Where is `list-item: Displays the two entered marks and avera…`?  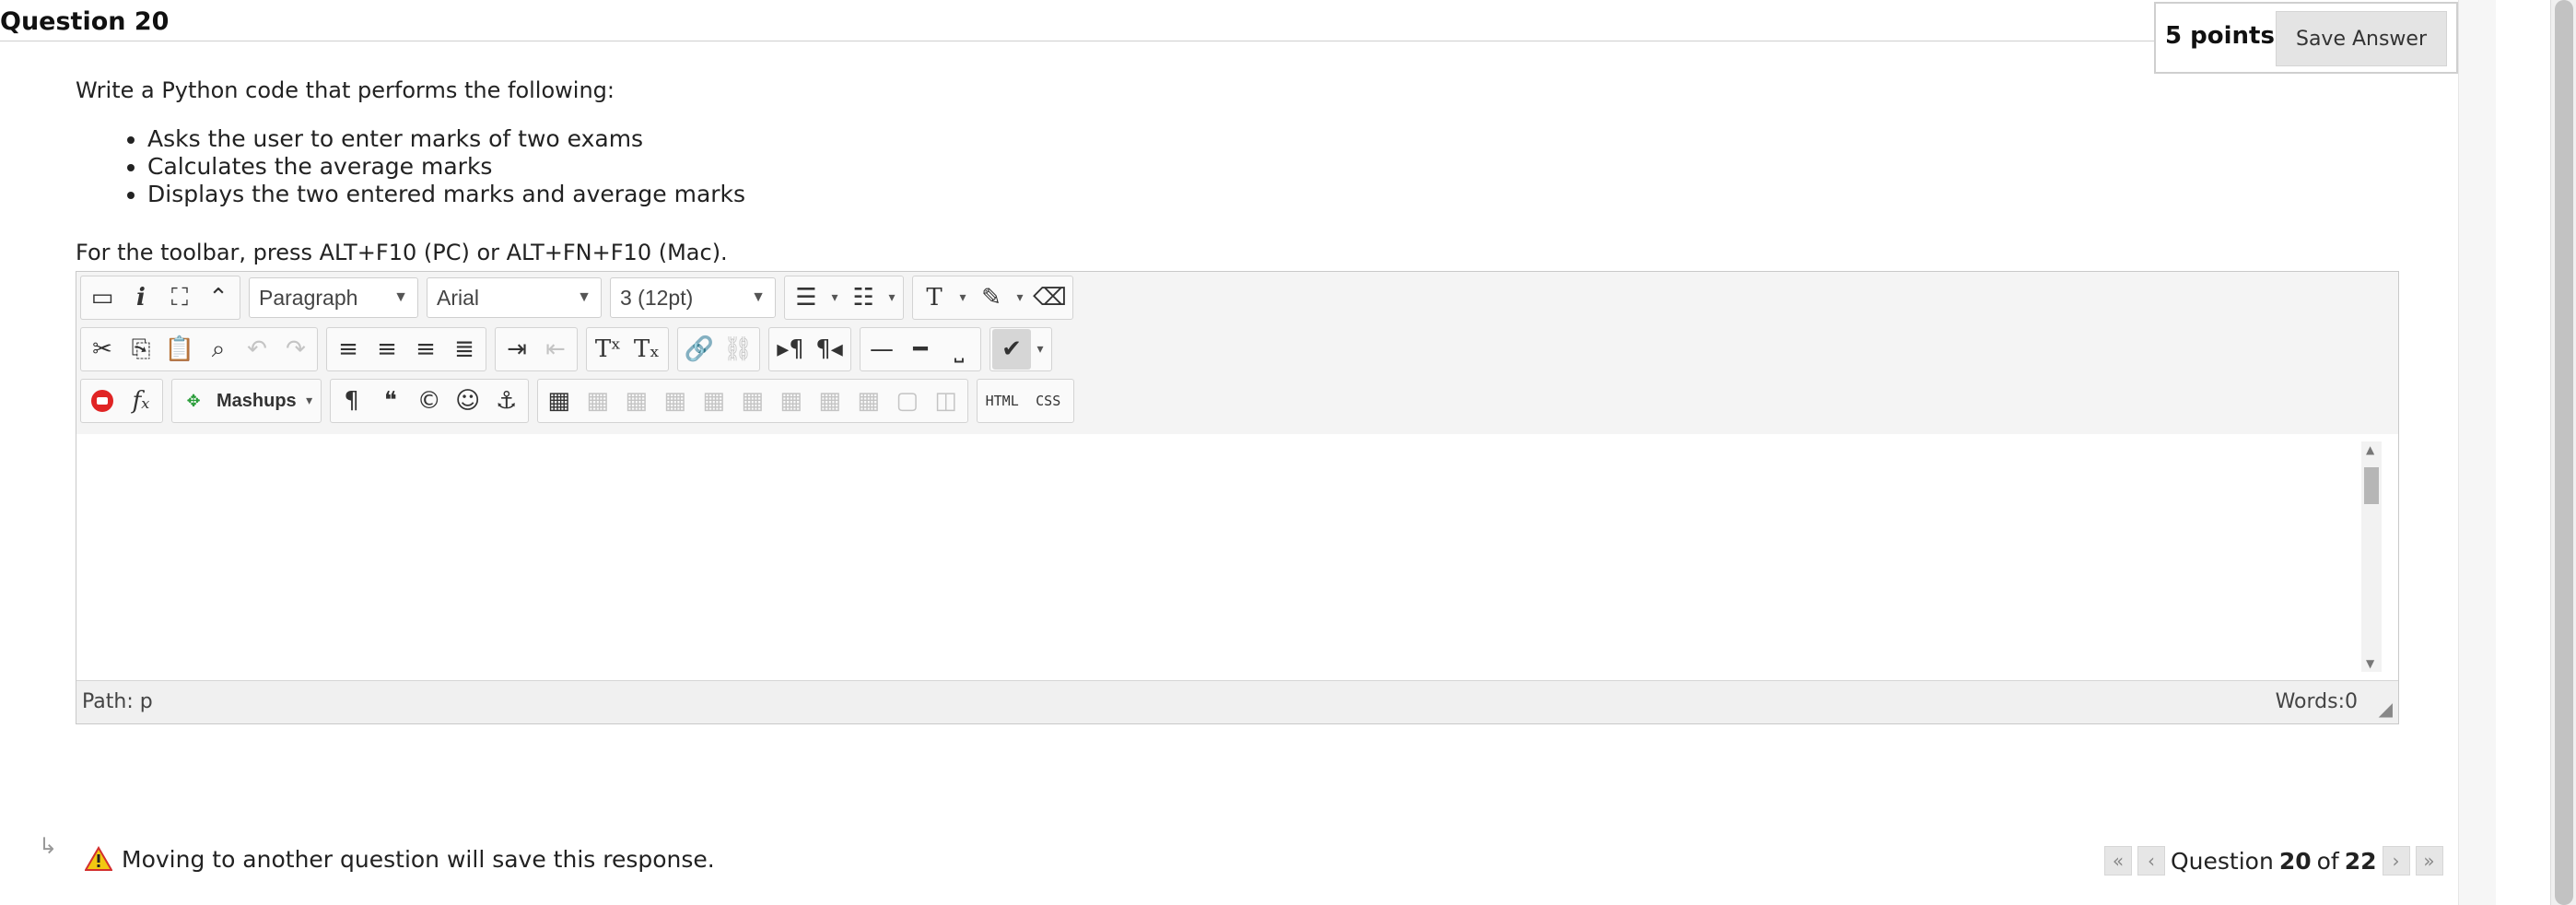
list-item: Displays the two entered marks and avera… is located at coordinates (446, 194).